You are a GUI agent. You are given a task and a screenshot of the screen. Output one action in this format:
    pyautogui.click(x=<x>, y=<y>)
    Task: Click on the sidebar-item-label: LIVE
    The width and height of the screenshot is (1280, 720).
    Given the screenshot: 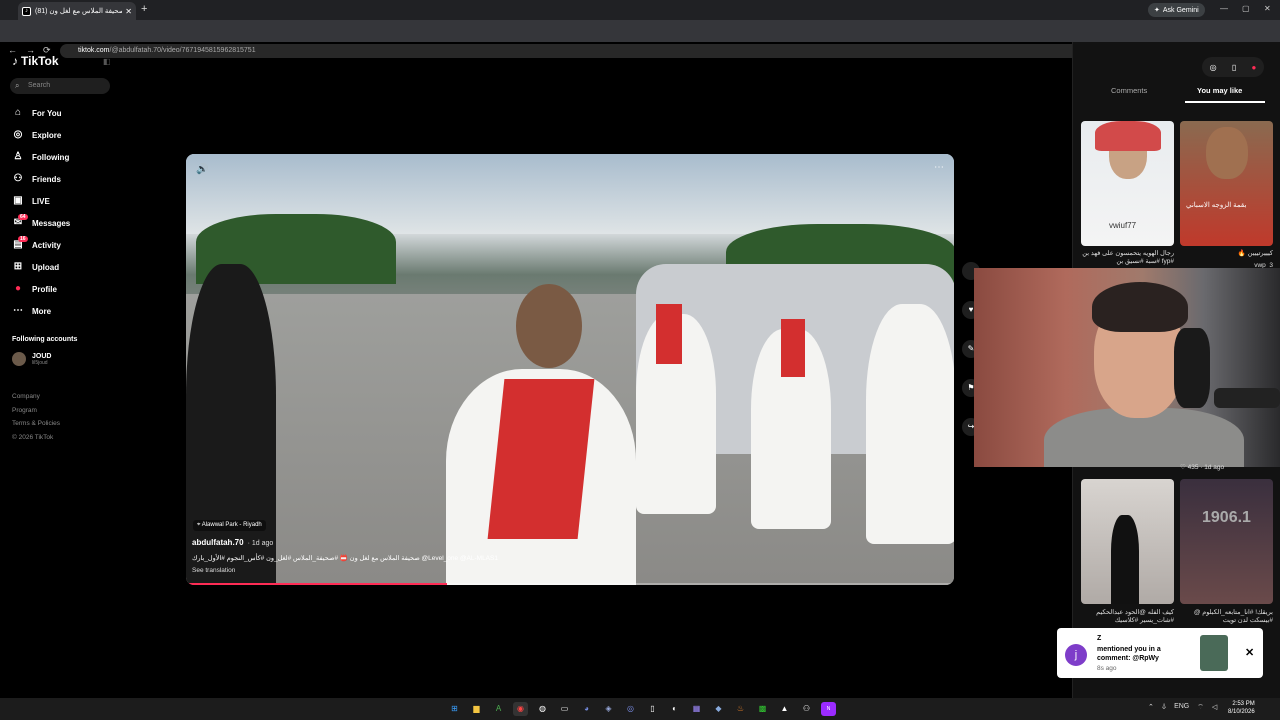 What is the action you would take?
    pyautogui.click(x=41, y=201)
    